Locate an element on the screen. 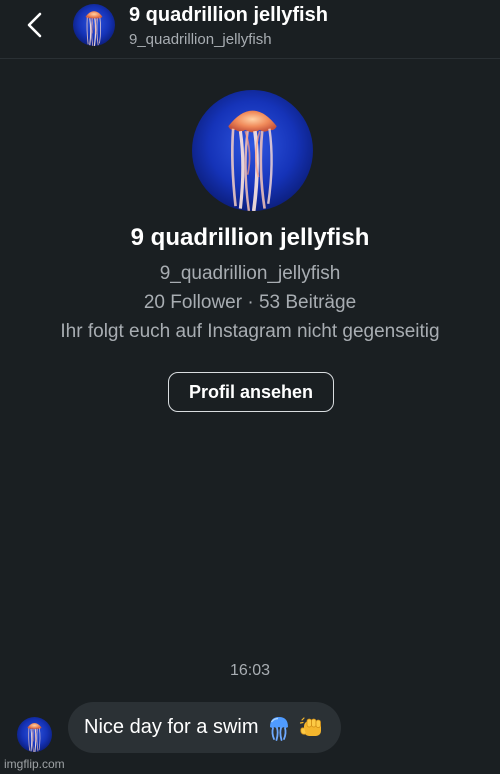 The image size is (500, 774). chevron-left-icon is located at coordinates (34, 25).